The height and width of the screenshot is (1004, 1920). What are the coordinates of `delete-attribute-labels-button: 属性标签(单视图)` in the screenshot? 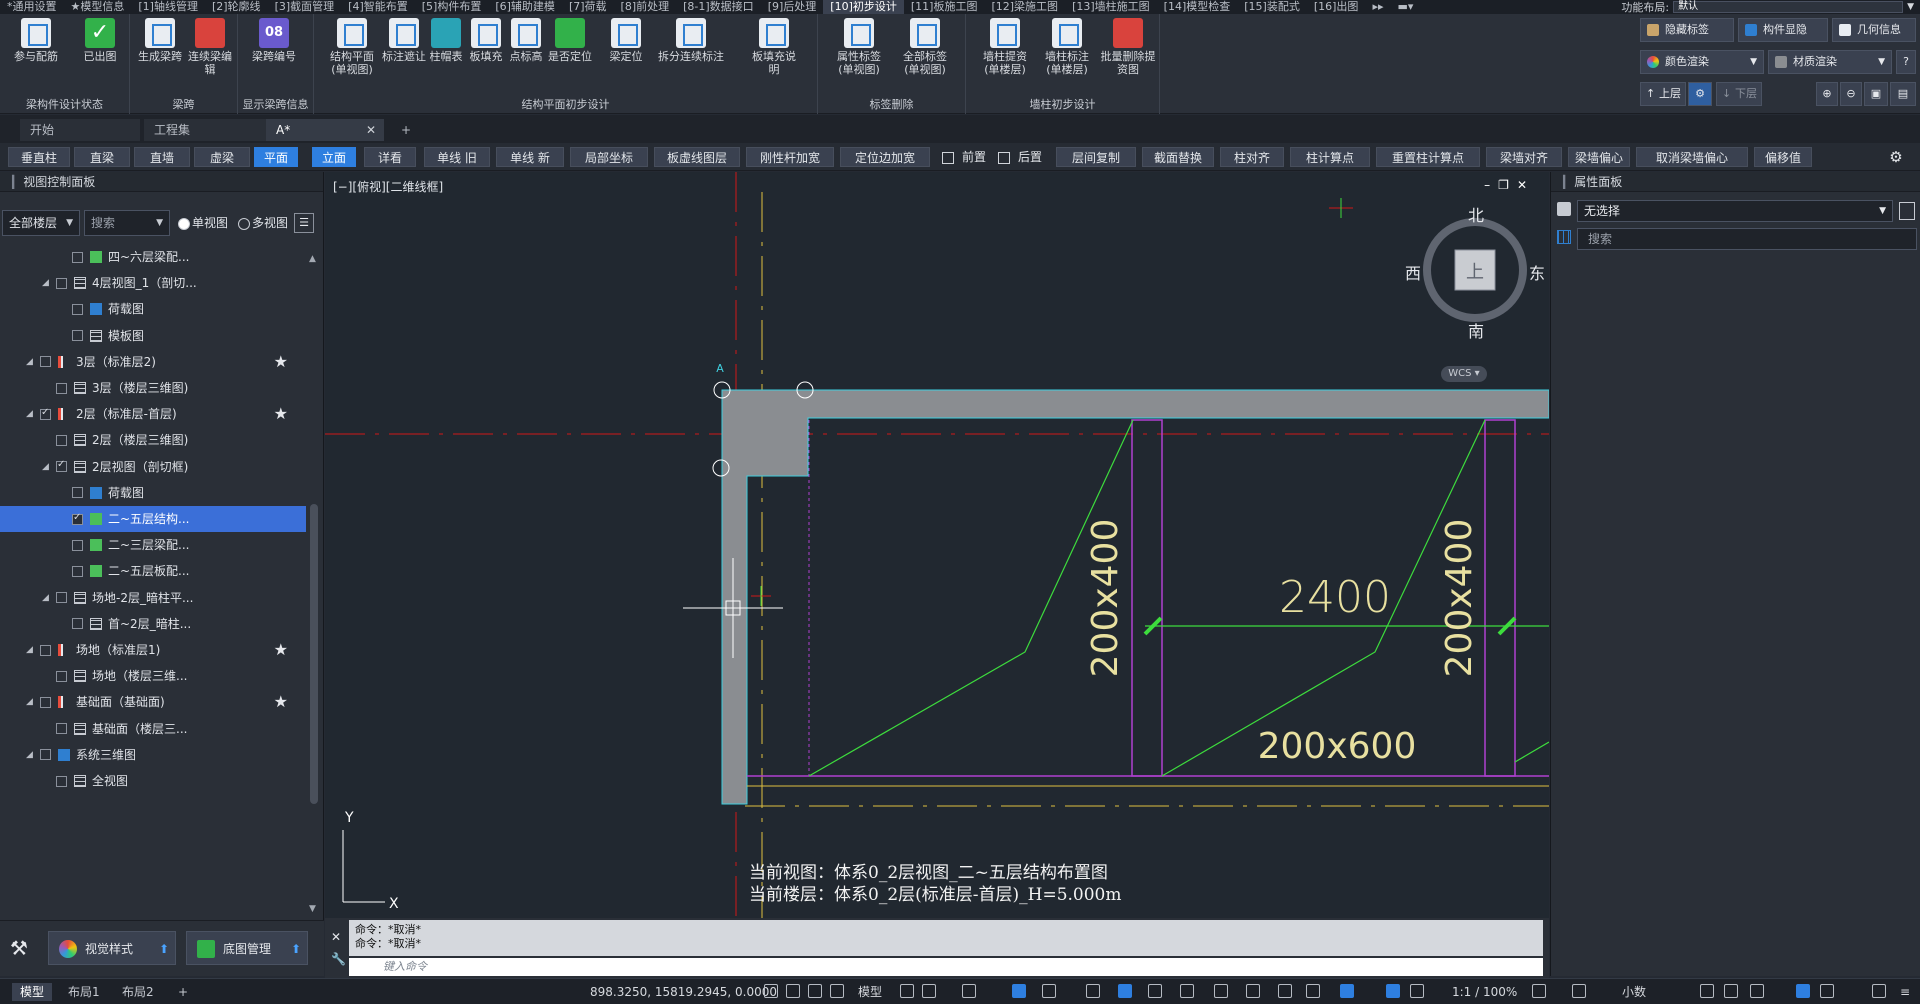 It's located at (859, 47).